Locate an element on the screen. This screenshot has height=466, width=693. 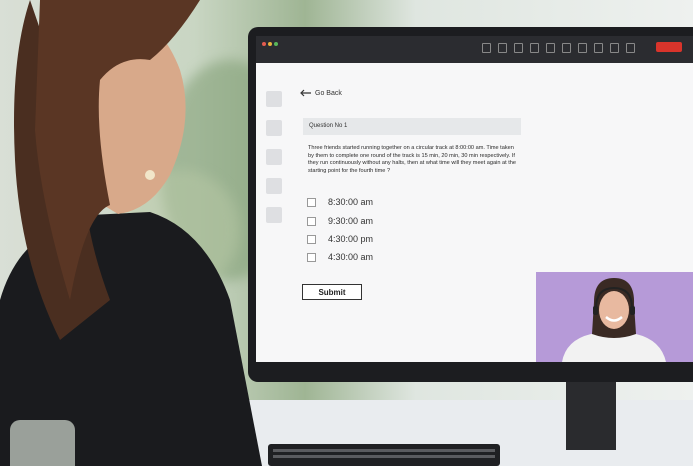
chair is located at coordinates (42, 443).